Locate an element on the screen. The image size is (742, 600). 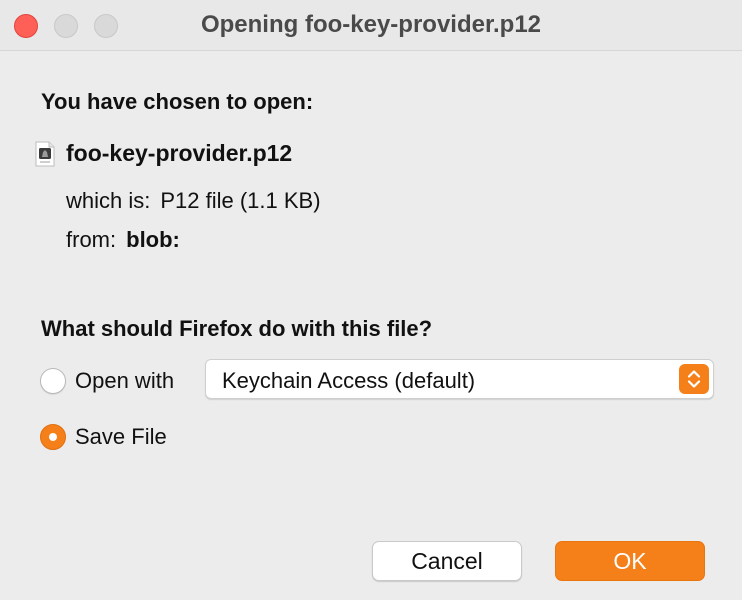
save-file-radio is located at coordinates (53, 437).